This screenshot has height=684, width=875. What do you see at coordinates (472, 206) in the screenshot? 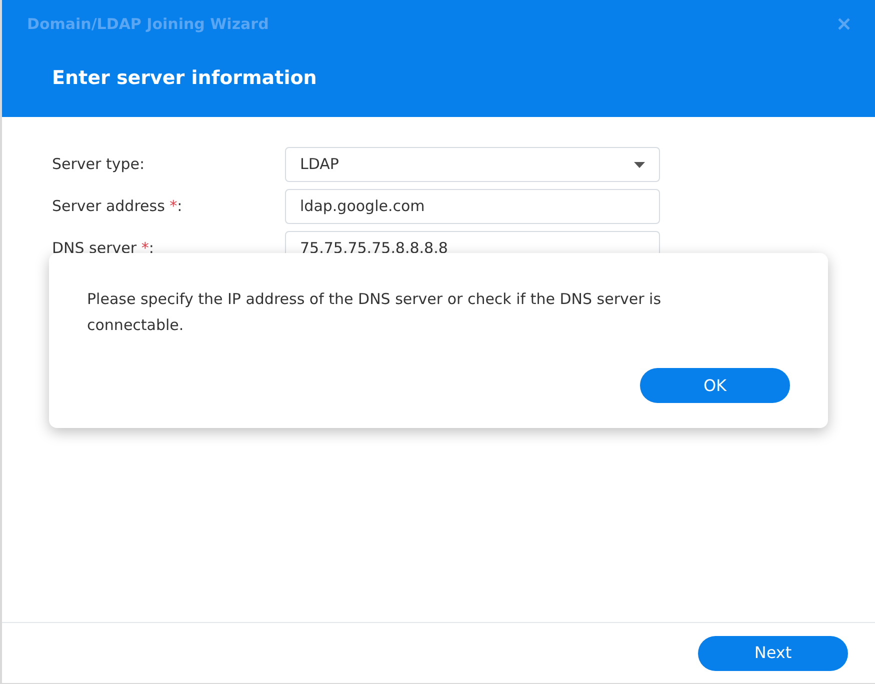
I see `input-field: ldap.google.com` at bounding box center [472, 206].